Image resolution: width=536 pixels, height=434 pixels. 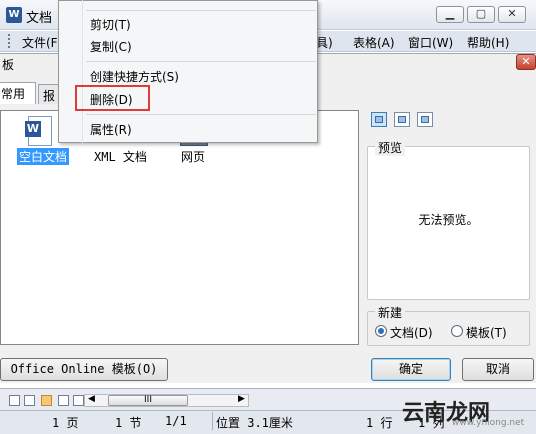 I want to click on status-section: 1 节, so click(x=128, y=423).